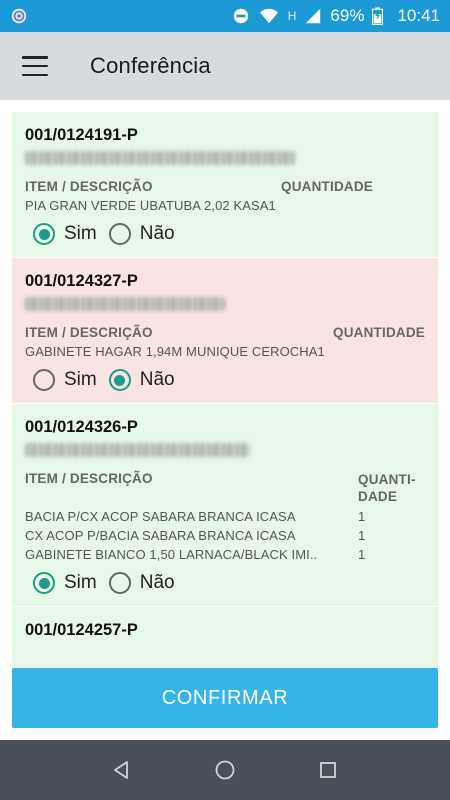 This screenshot has height=800, width=450. What do you see at coordinates (81, 281) in the screenshot?
I see `order-number: 001/0124327-P` at bounding box center [81, 281].